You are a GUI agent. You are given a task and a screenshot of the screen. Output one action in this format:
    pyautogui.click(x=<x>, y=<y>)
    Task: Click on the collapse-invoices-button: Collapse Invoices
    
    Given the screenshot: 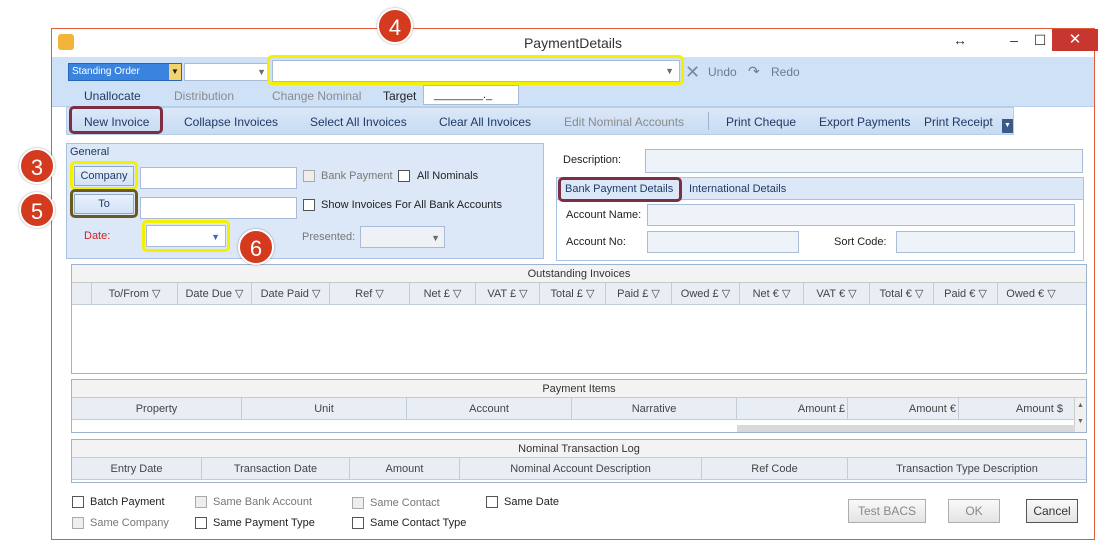 What is the action you would take?
    pyautogui.click(x=231, y=122)
    